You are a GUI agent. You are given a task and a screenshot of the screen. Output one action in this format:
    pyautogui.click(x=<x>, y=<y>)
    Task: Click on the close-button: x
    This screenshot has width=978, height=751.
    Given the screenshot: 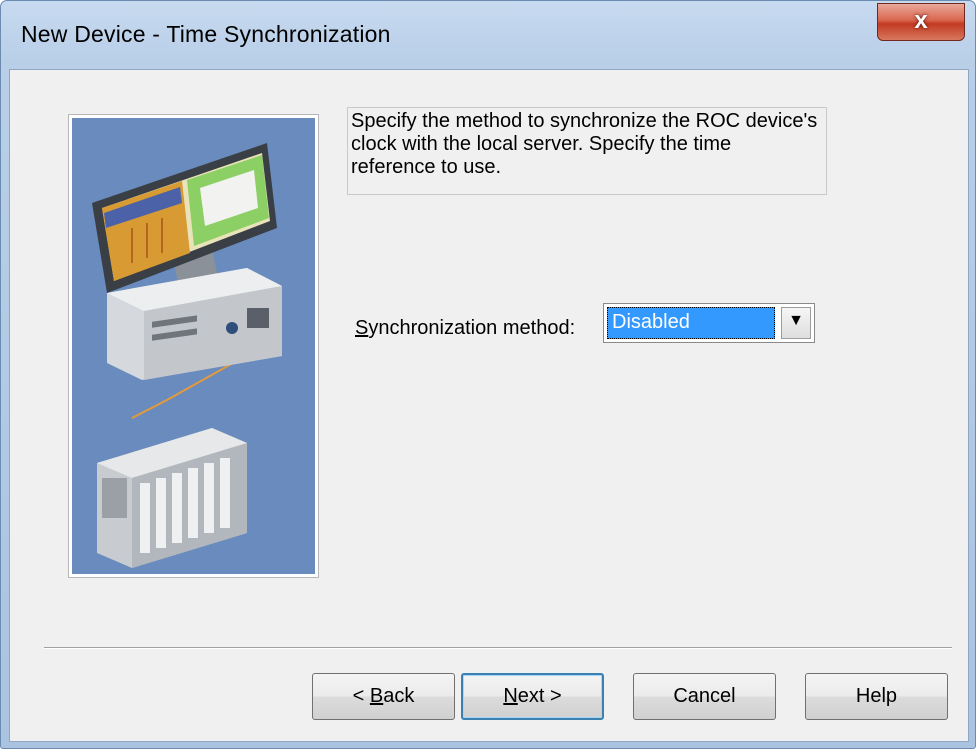 What is the action you would take?
    pyautogui.click(x=921, y=22)
    